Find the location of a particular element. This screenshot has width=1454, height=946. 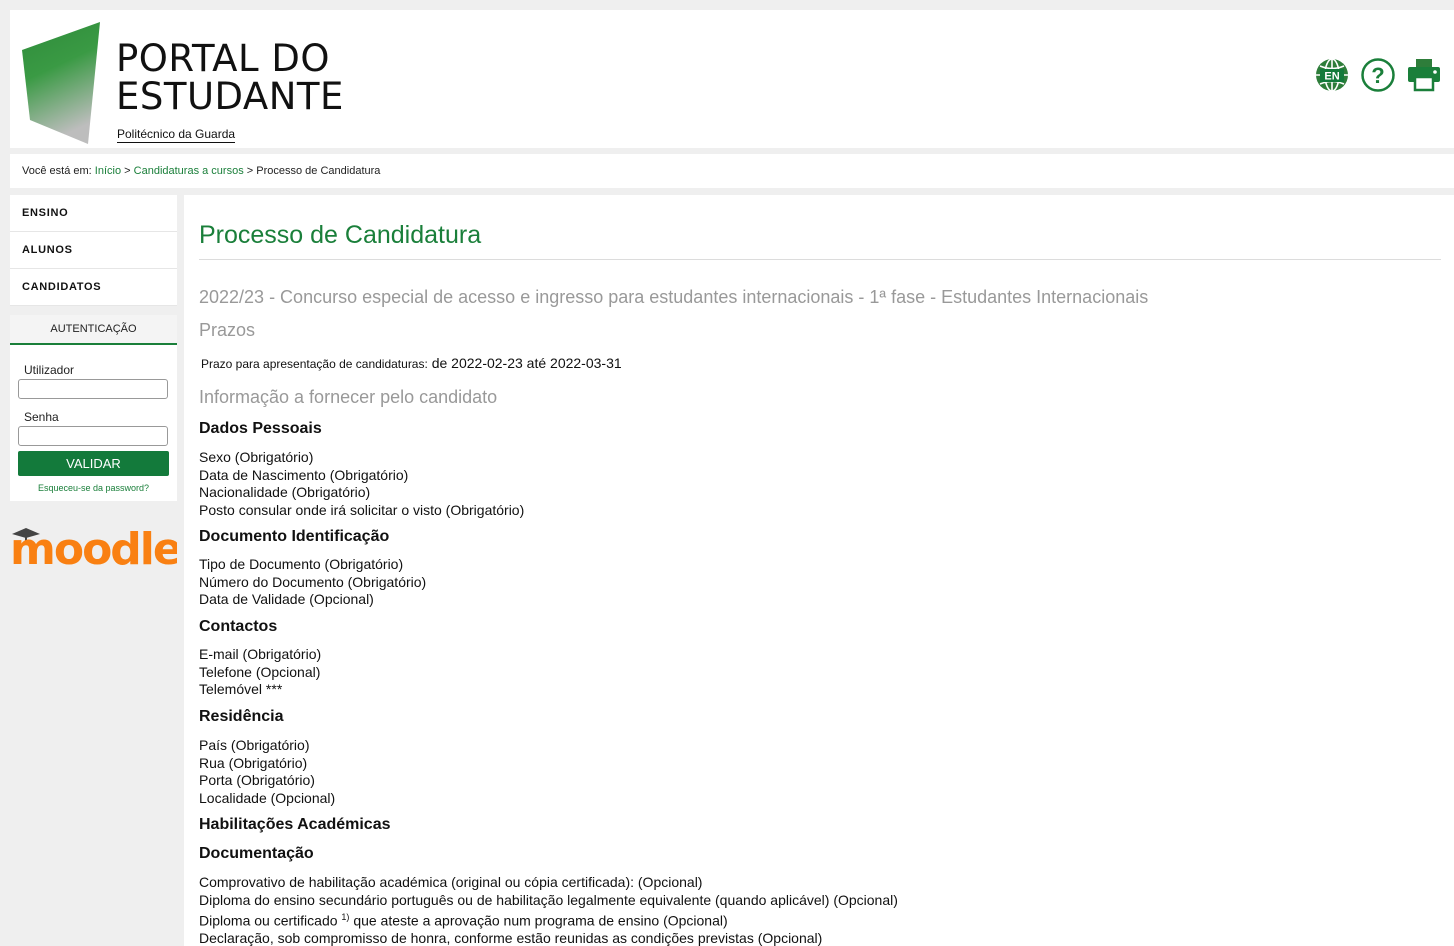

printer-icon is located at coordinates (1424, 75).